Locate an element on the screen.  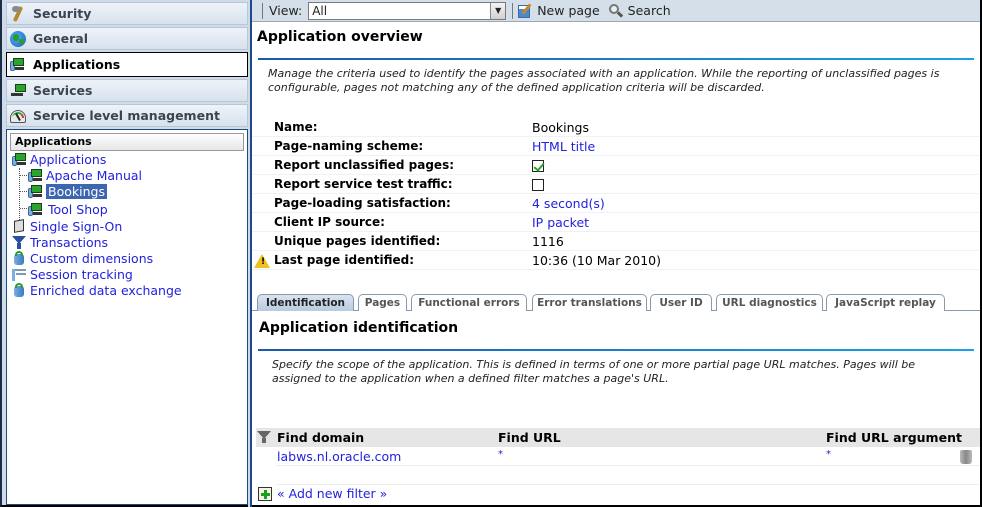
tree-item-label: Tool Shop is located at coordinates (78, 209).